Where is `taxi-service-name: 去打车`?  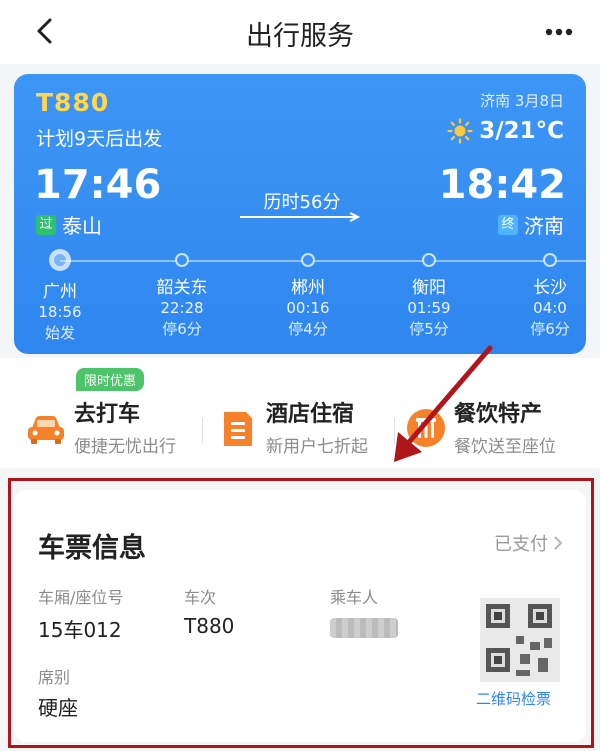
taxi-service-name: 去打车 is located at coordinates (107, 414).